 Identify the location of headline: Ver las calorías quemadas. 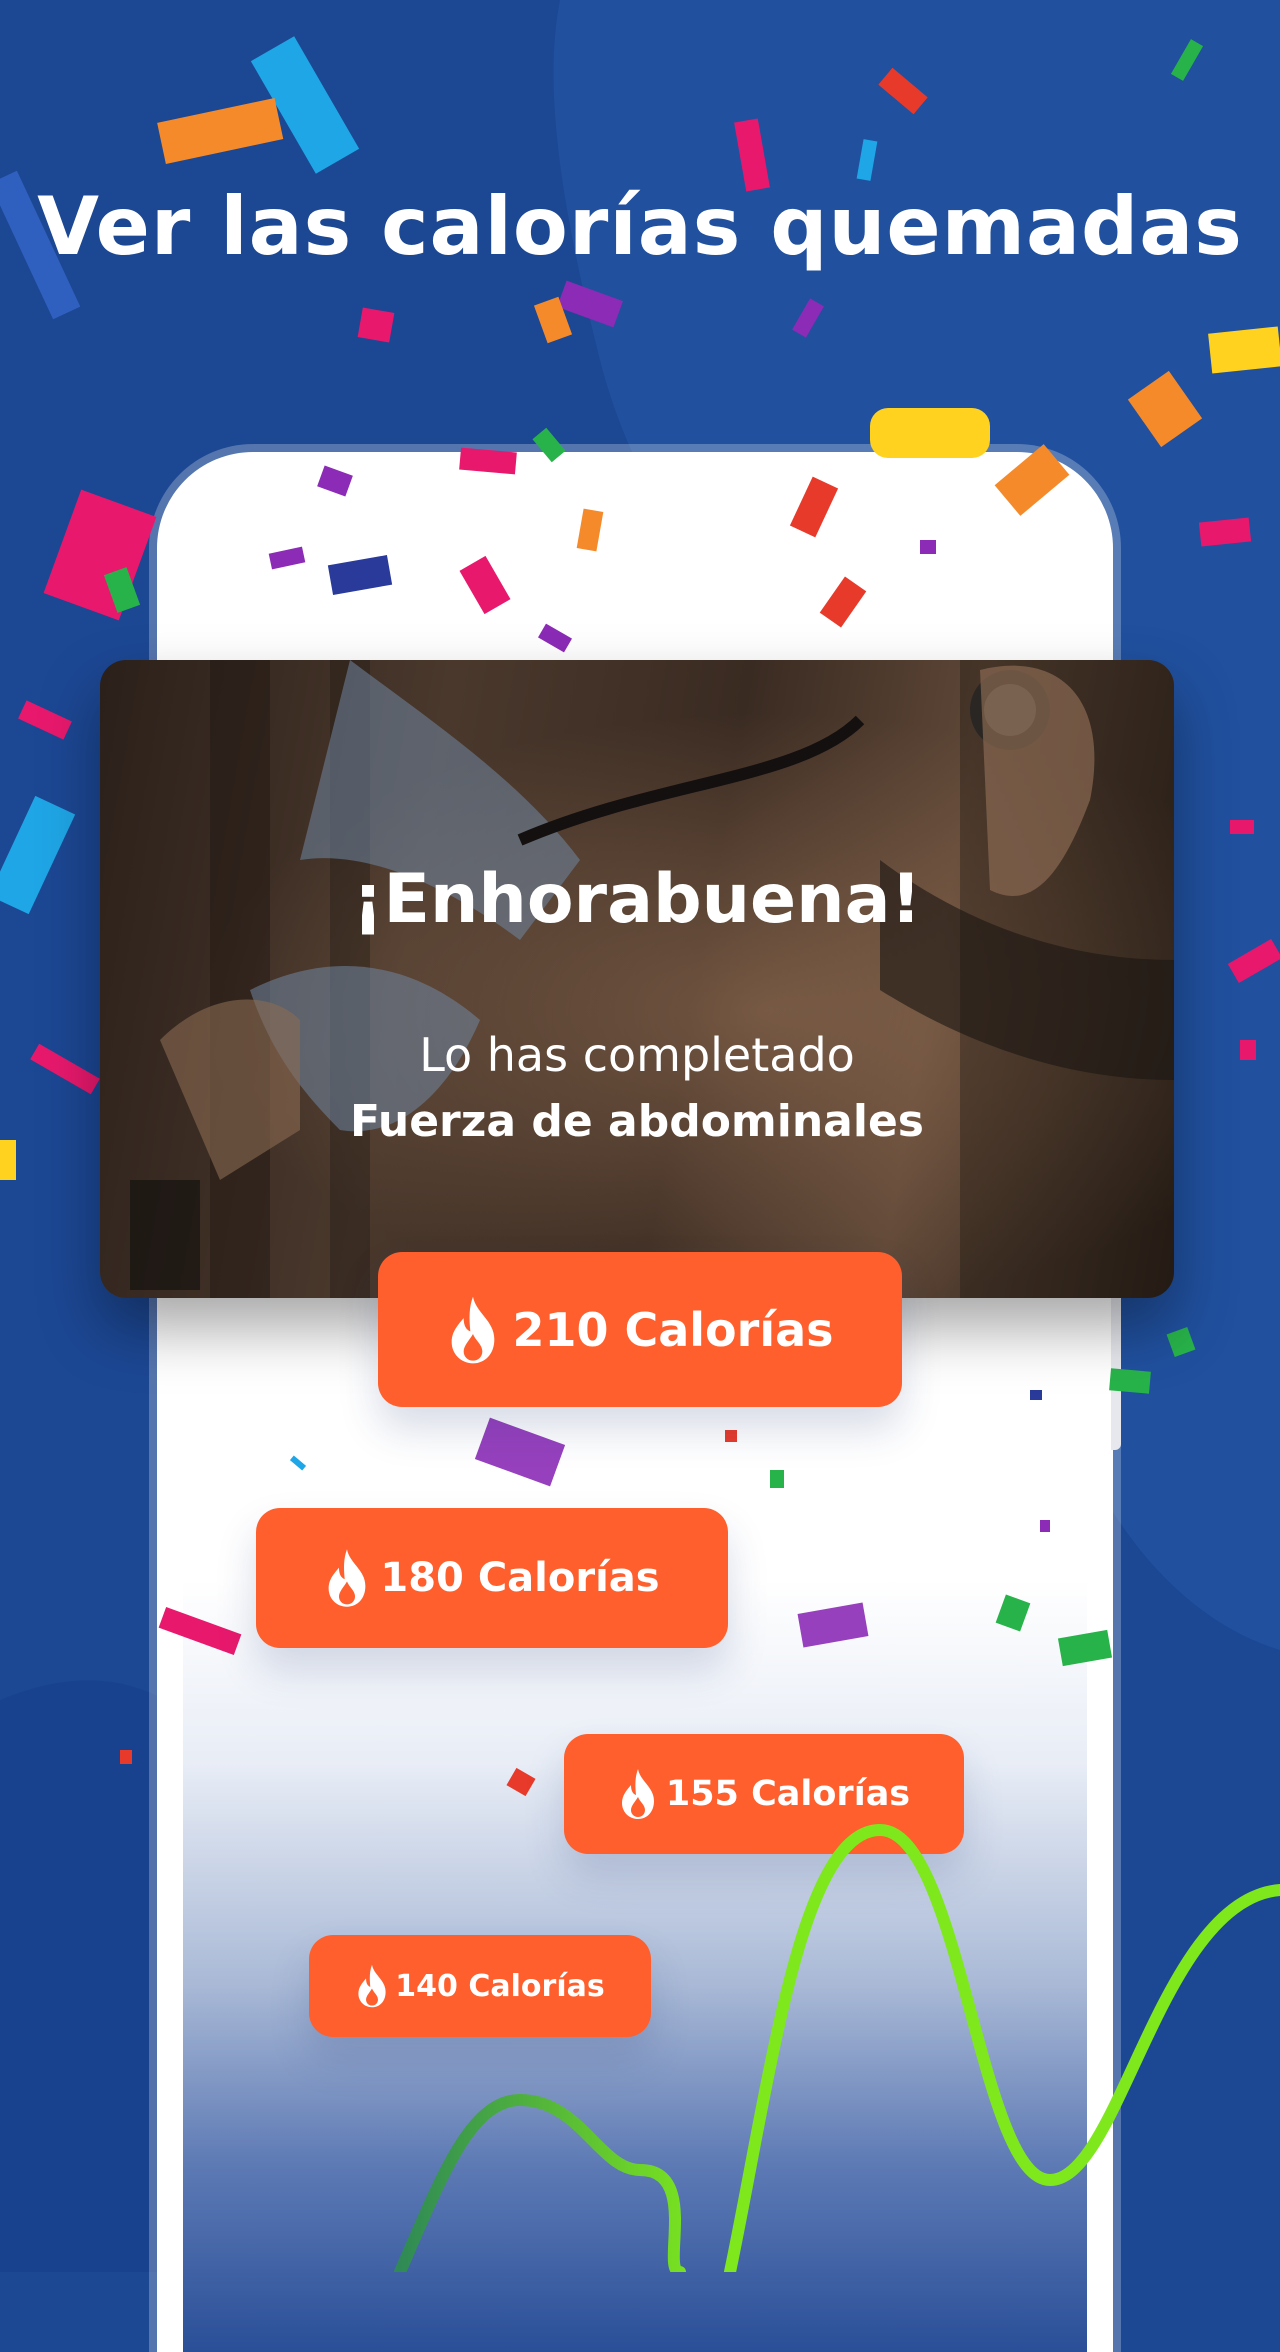
(640, 226).